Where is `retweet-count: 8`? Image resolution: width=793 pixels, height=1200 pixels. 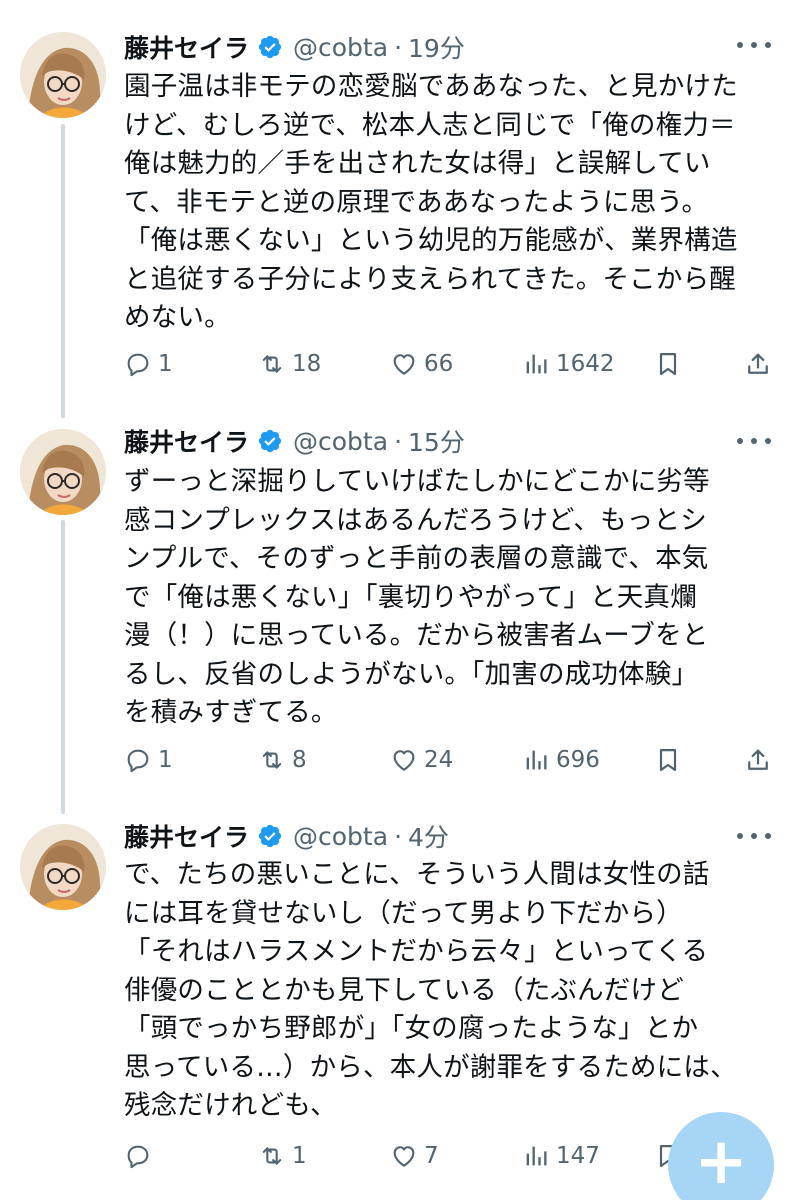 retweet-count: 8 is located at coordinates (299, 760).